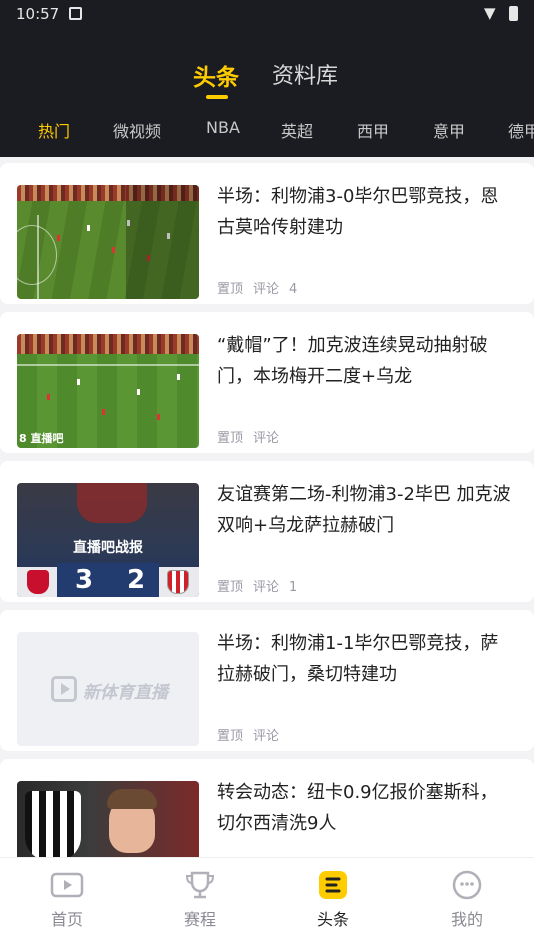  What do you see at coordinates (64, 689) in the screenshot?
I see `play-logo-icon` at bounding box center [64, 689].